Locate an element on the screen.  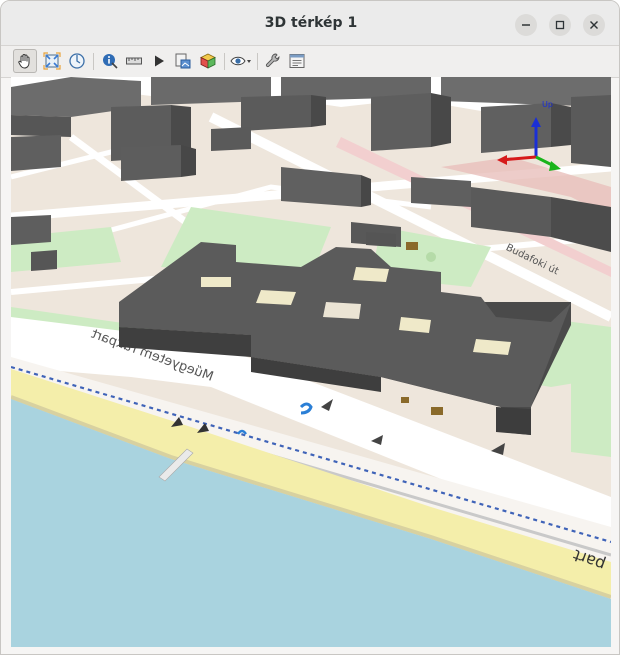
zoom-full-icon is located at coordinates (52, 61).